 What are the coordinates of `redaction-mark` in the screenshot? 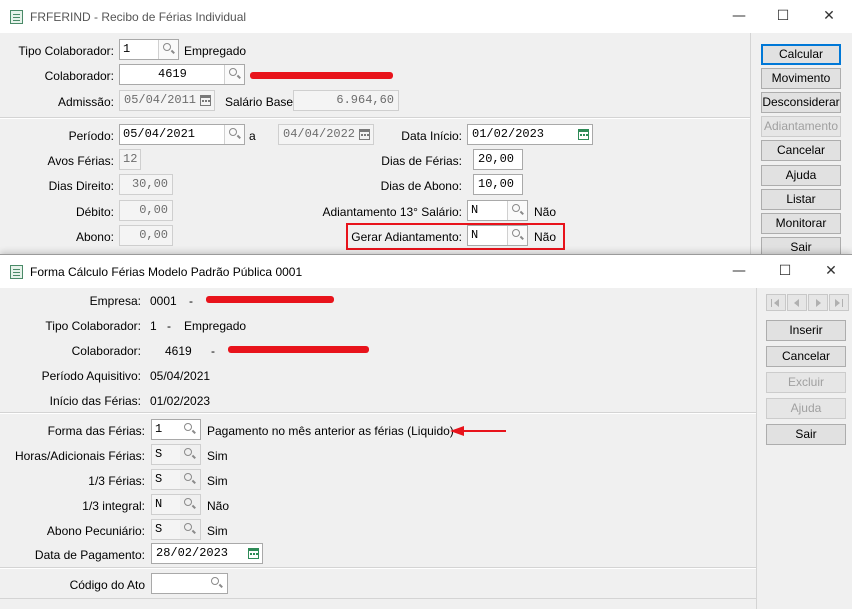 It's located at (321, 75).